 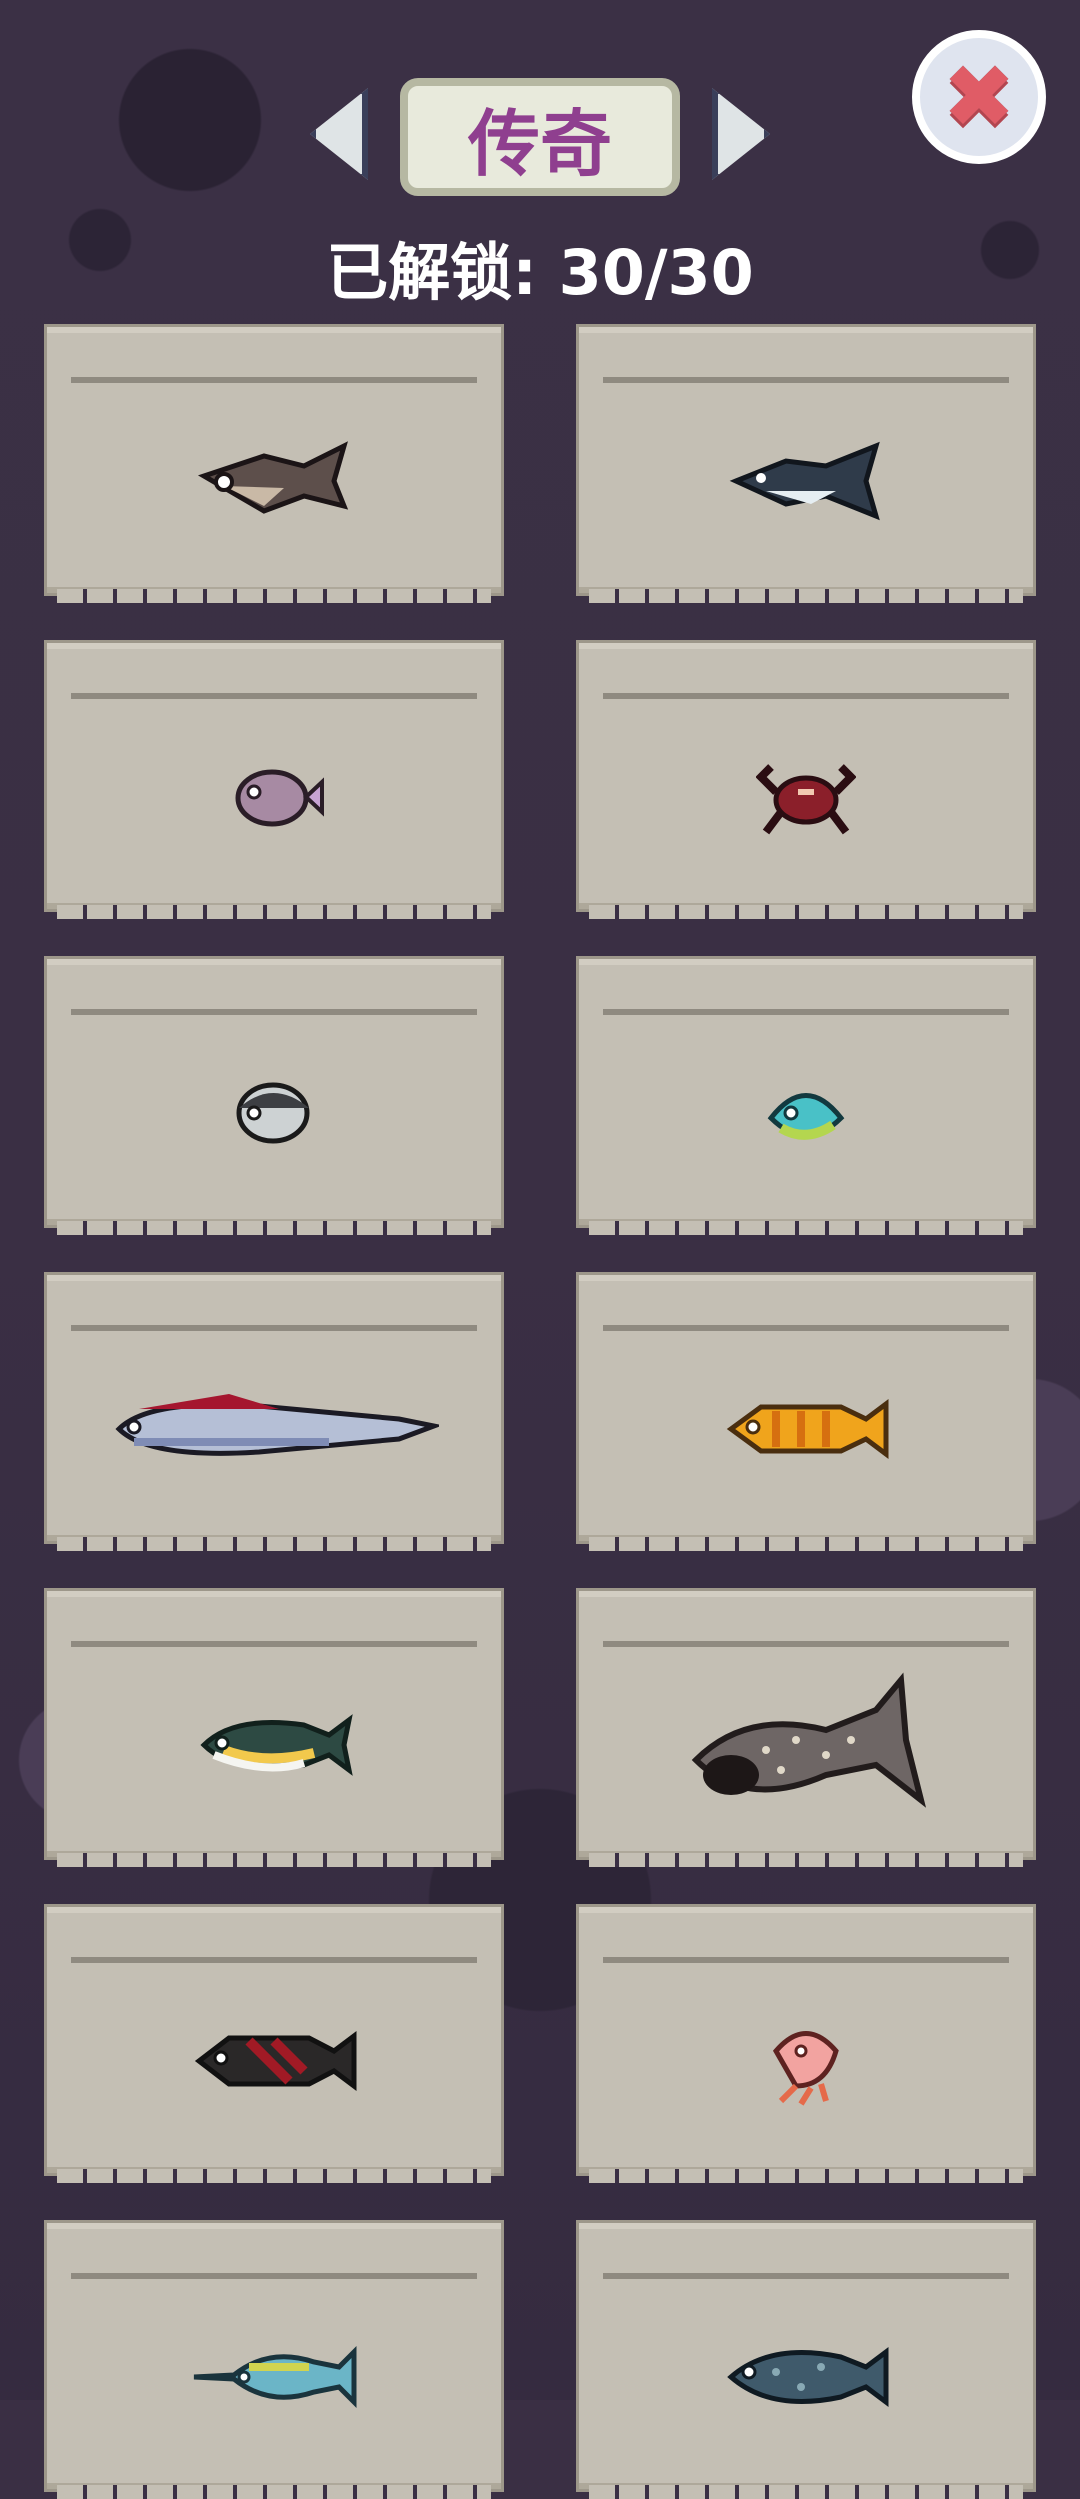 What do you see at coordinates (274, 2377) in the screenshot?
I see `swordfish-icon` at bounding box center [274, 2377].